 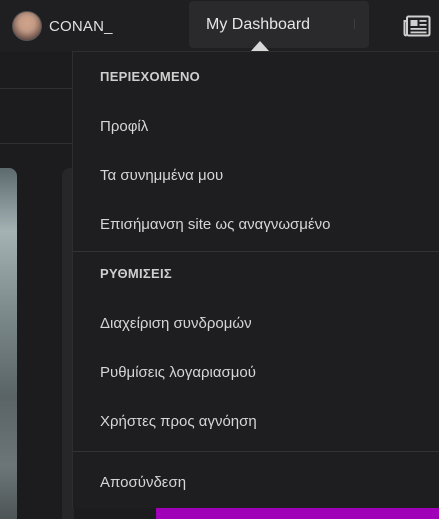 I want to click on menu-item-logout: Αποσύνδεση, so click(x=143, y=482).